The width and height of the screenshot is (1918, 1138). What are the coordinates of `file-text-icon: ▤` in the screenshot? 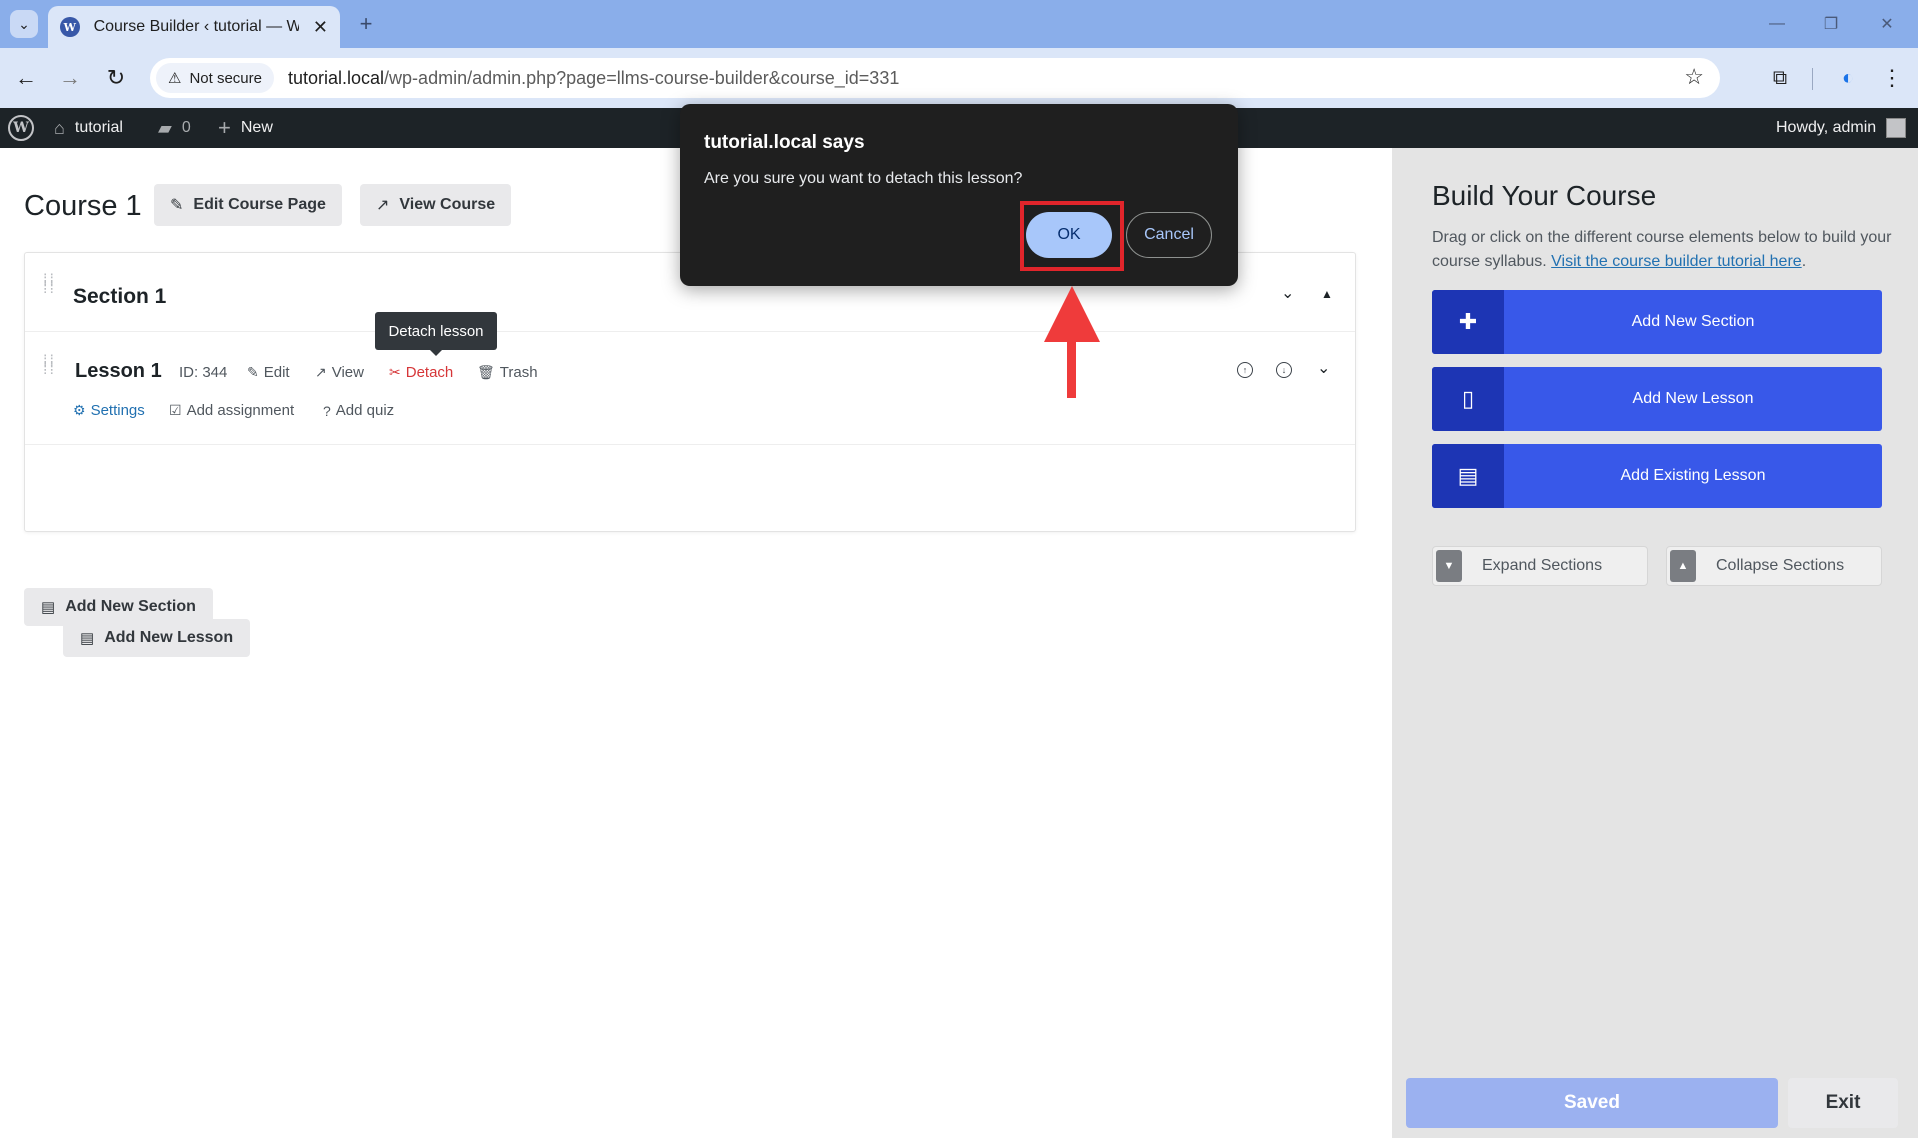 It's located at (1468, 476).